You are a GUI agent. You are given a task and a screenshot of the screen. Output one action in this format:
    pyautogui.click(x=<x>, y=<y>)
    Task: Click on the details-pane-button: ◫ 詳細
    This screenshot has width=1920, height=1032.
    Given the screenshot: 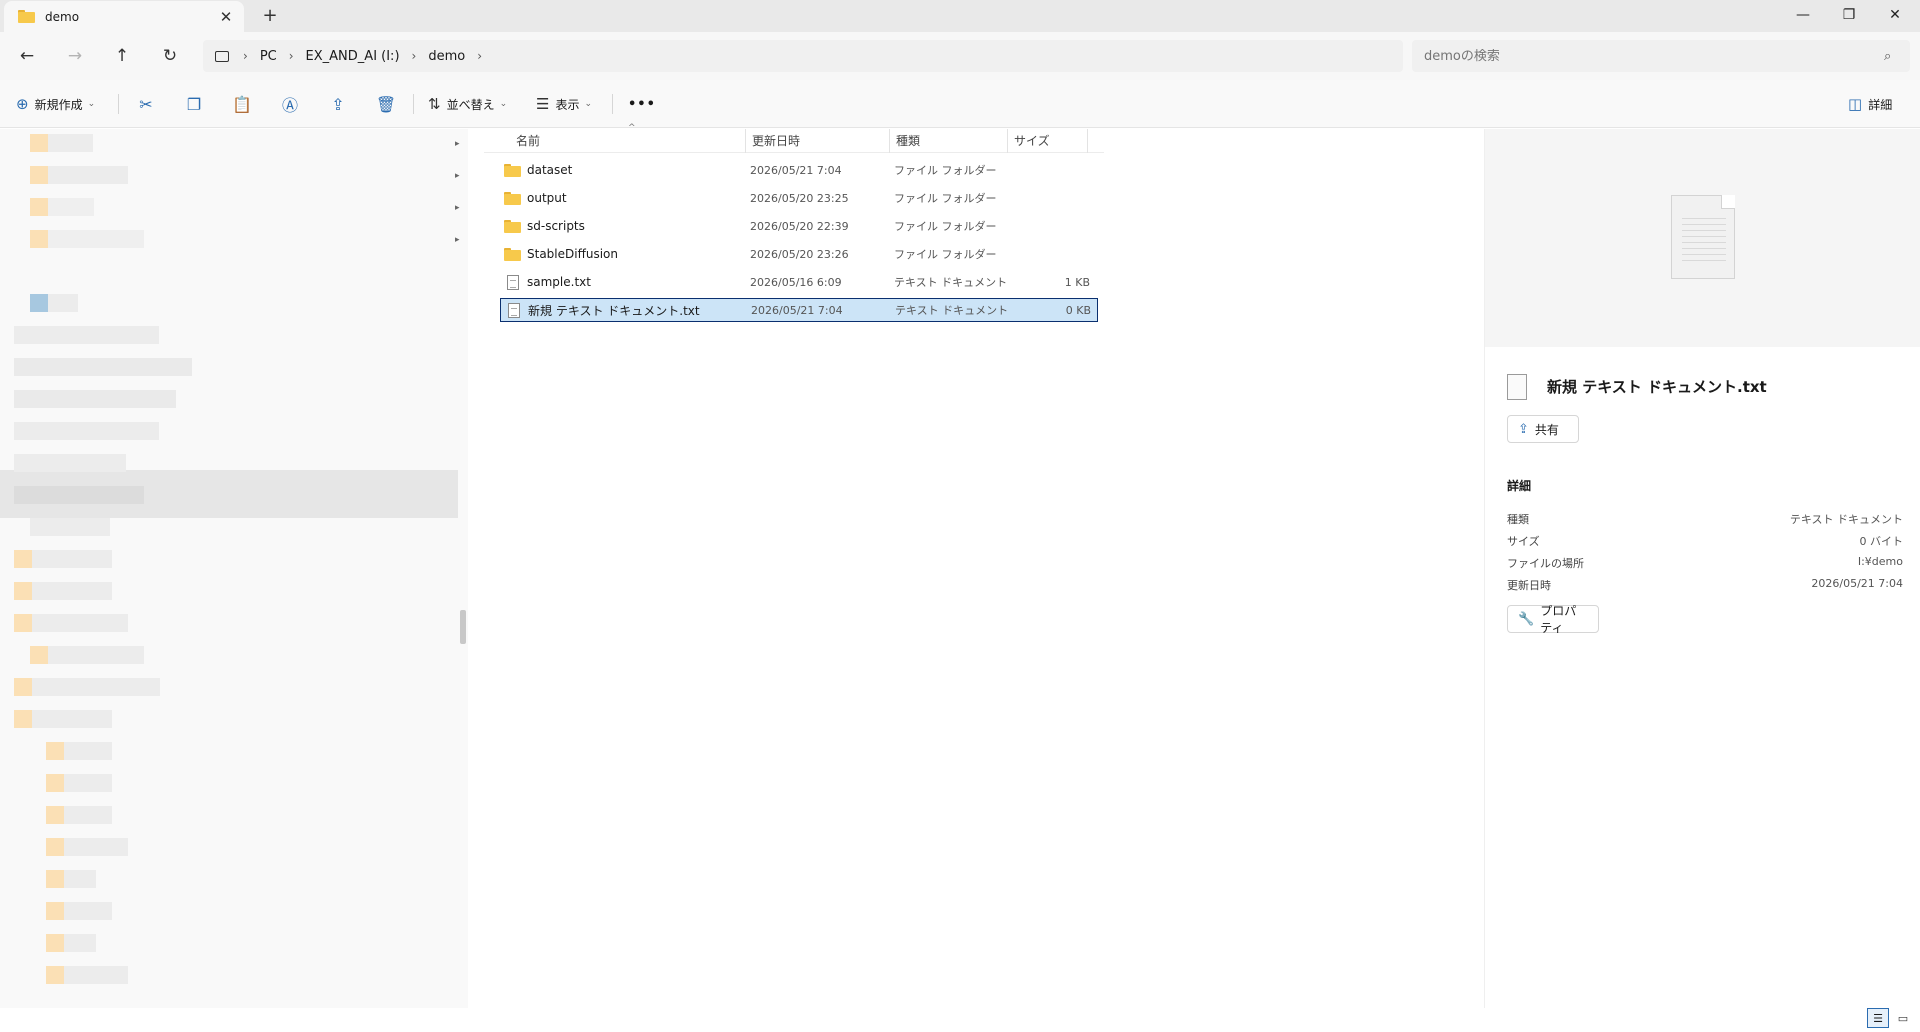 What is the action you would take?
    pyautogui.click(x=1870, y=104)
    